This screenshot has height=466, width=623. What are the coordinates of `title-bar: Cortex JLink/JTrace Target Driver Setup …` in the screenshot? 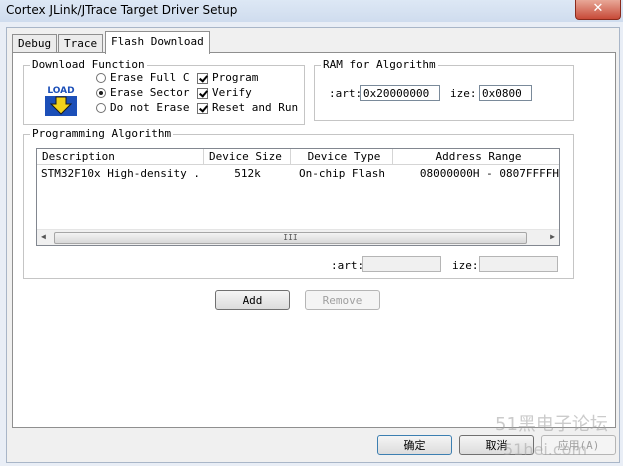 It's located at (311, 11).